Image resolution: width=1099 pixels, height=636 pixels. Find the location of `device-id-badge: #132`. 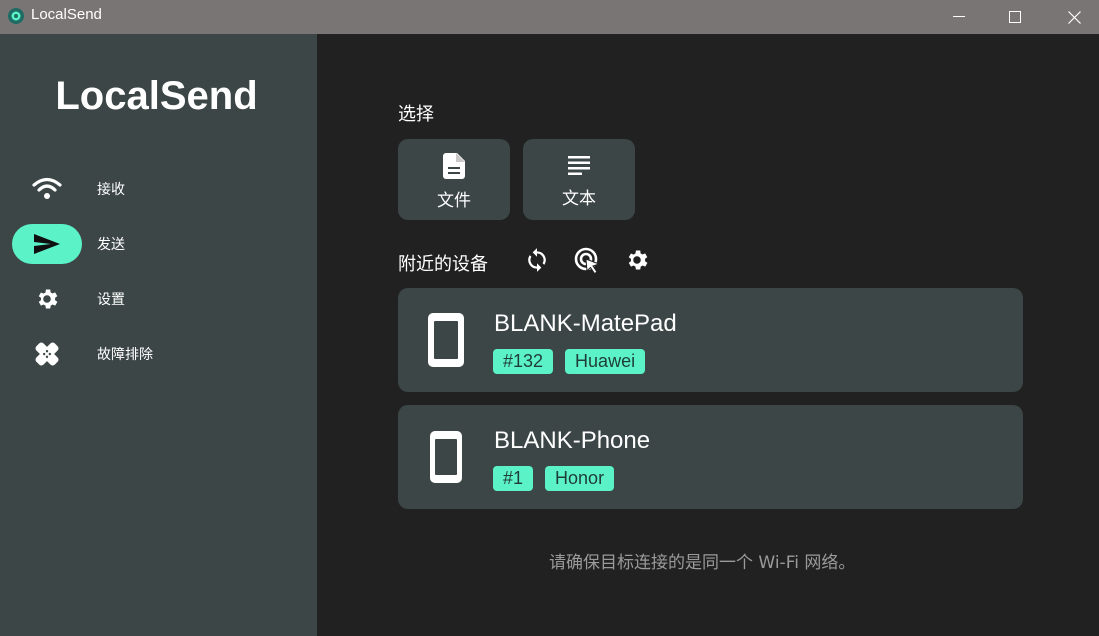

device-id-badge: #132 is located at coordinates (523, 361).